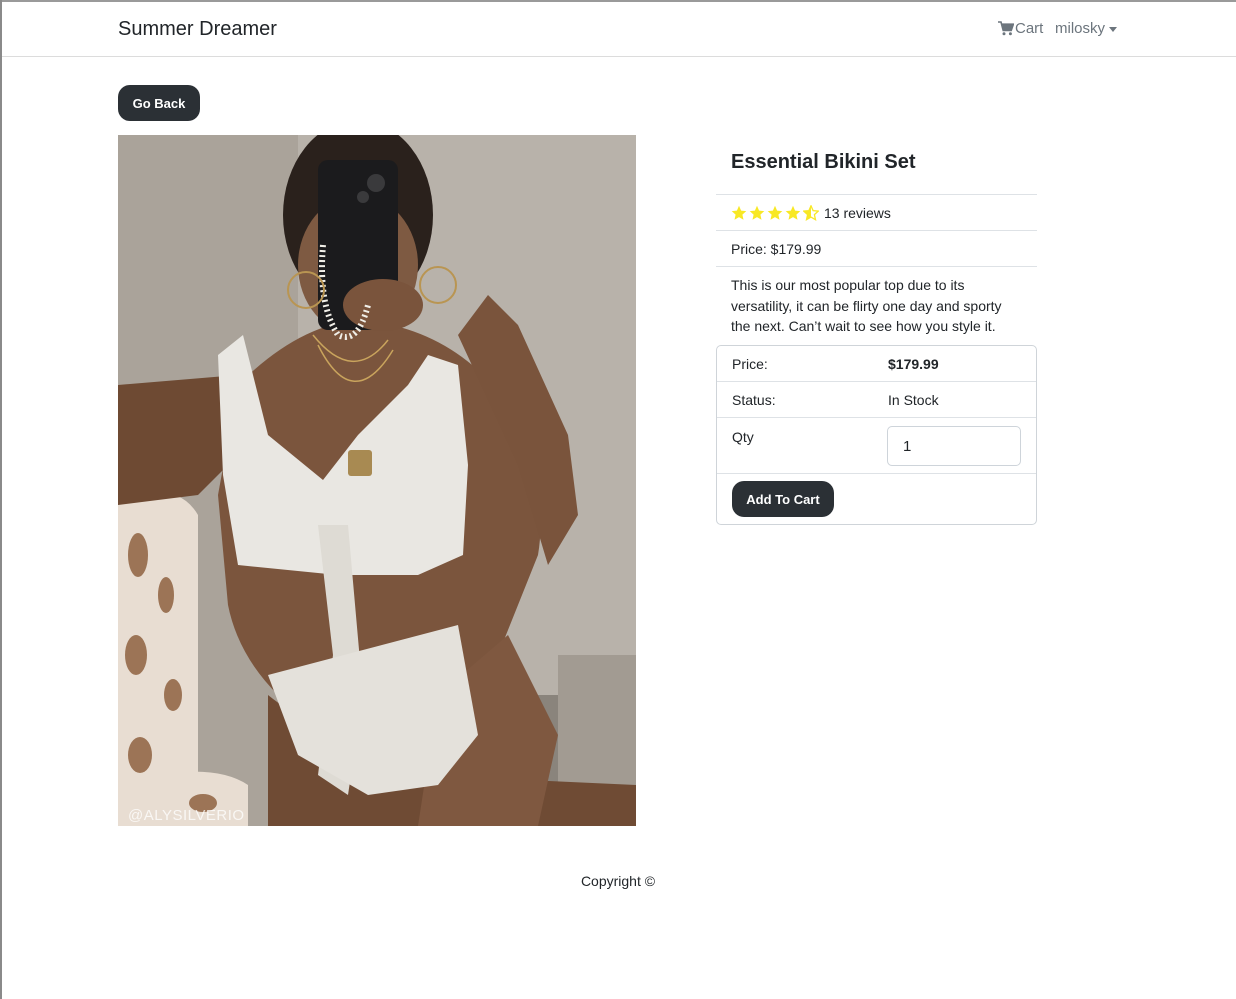 The image size is (1236, 999). Describe the element at coordinates (1080, 28) in the screenshot. I see `user-name: milosky` at that location.